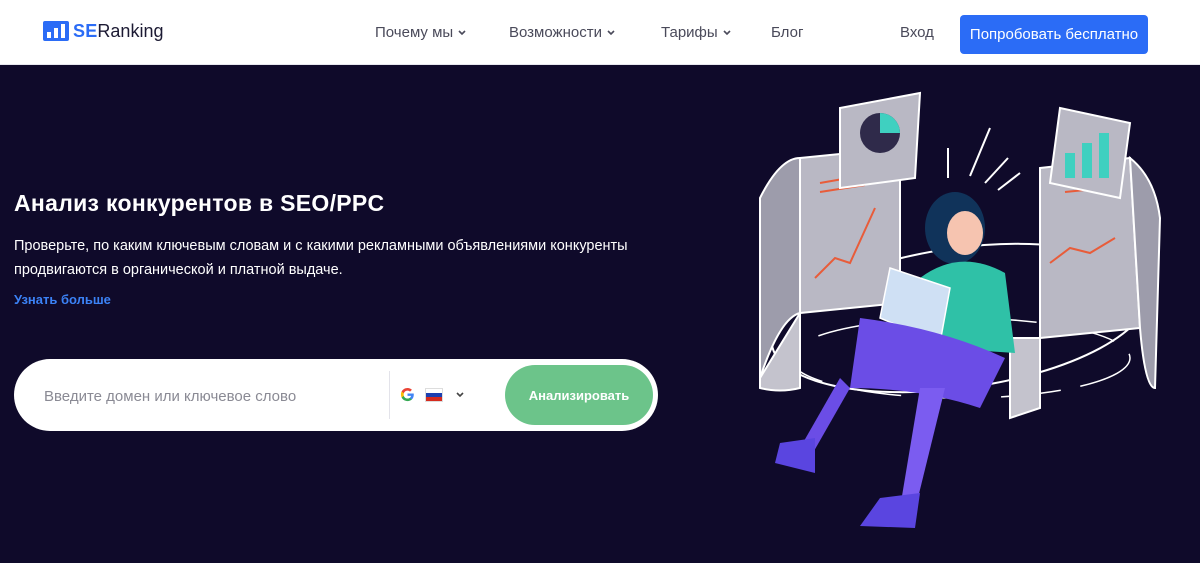 The width and height of the screenshot is (1200, 563). Describe the element at coordinates (880, 140) in the screenshot. I see `pie-chart-panel` at that location.